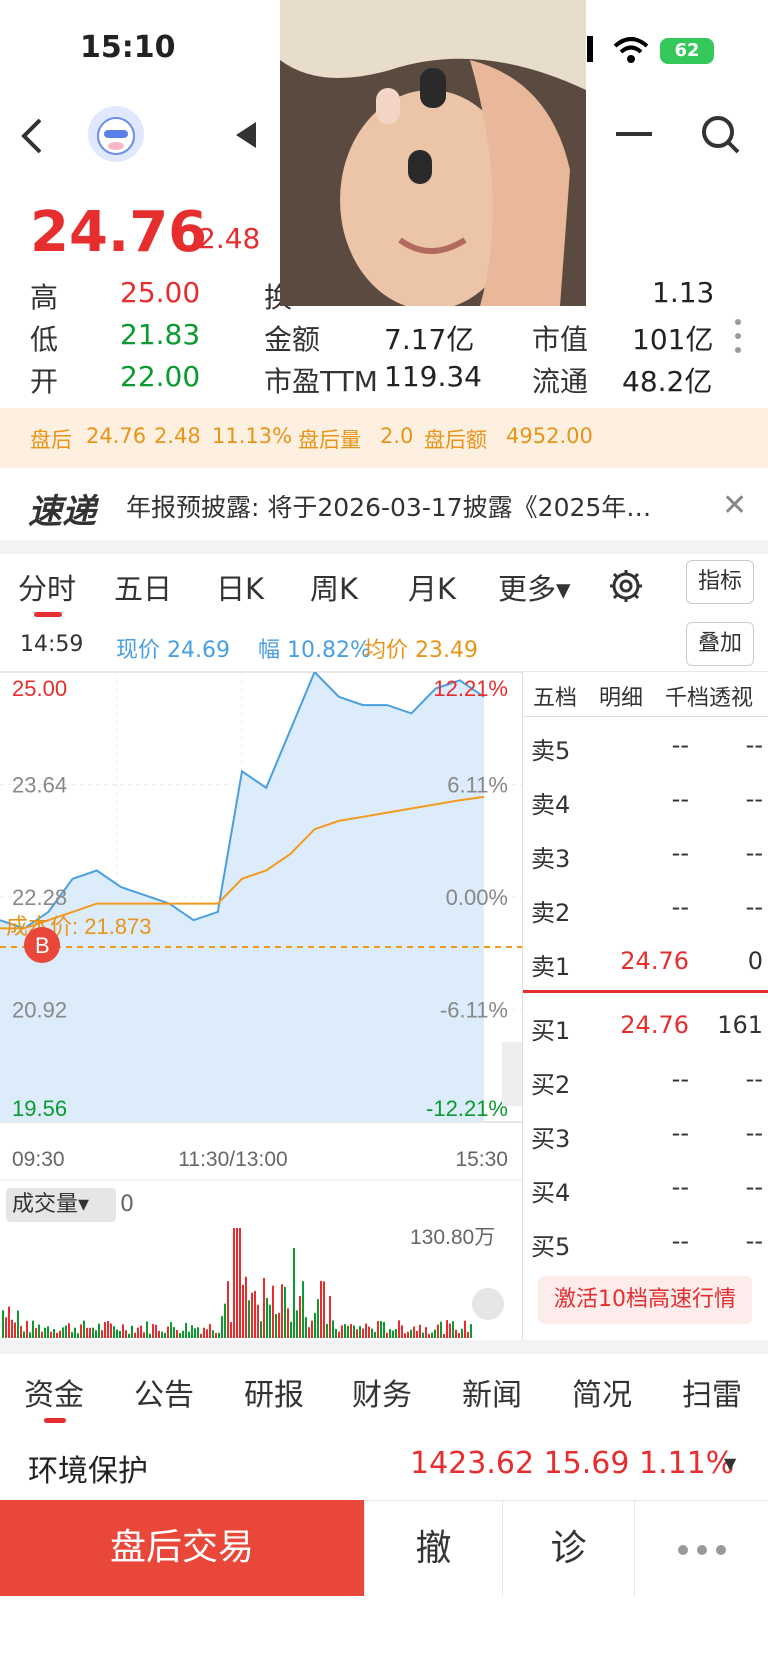 The image size is (768, 1663). What do you see at coordinates (645, 1300) in the screenshot?
I see `activate-level10-button: 激活10档高速行情` at bounding box center [645, 1300].